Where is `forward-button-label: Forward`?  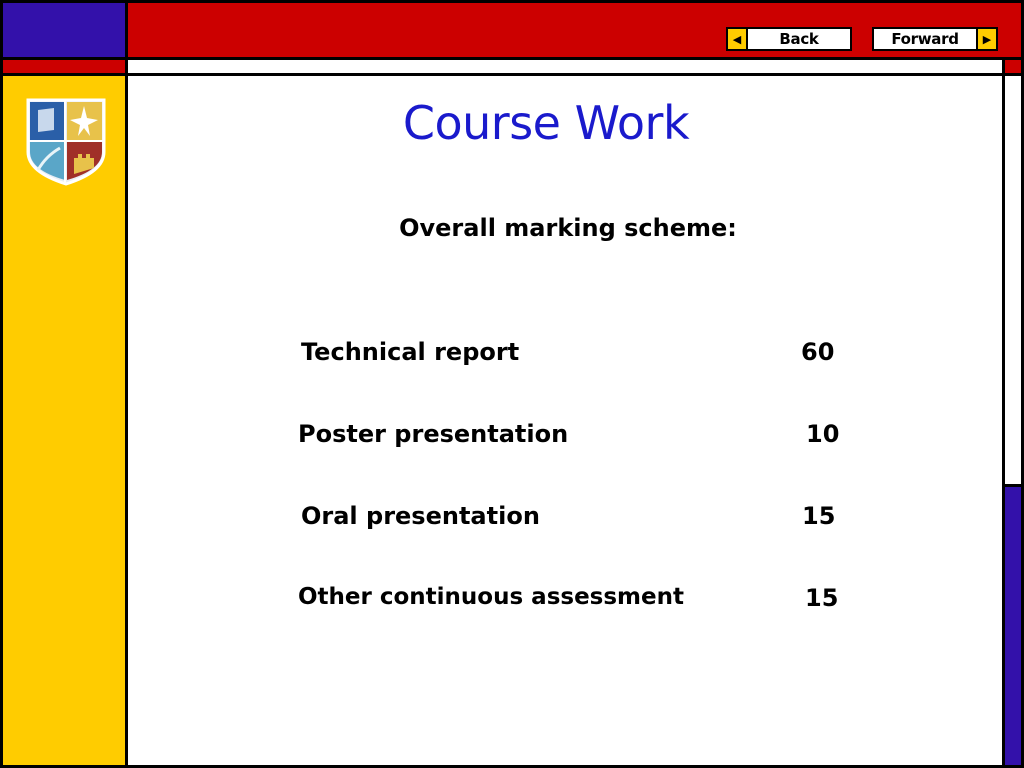
forward-button-label: Forward is located at coordinates (925, 39).